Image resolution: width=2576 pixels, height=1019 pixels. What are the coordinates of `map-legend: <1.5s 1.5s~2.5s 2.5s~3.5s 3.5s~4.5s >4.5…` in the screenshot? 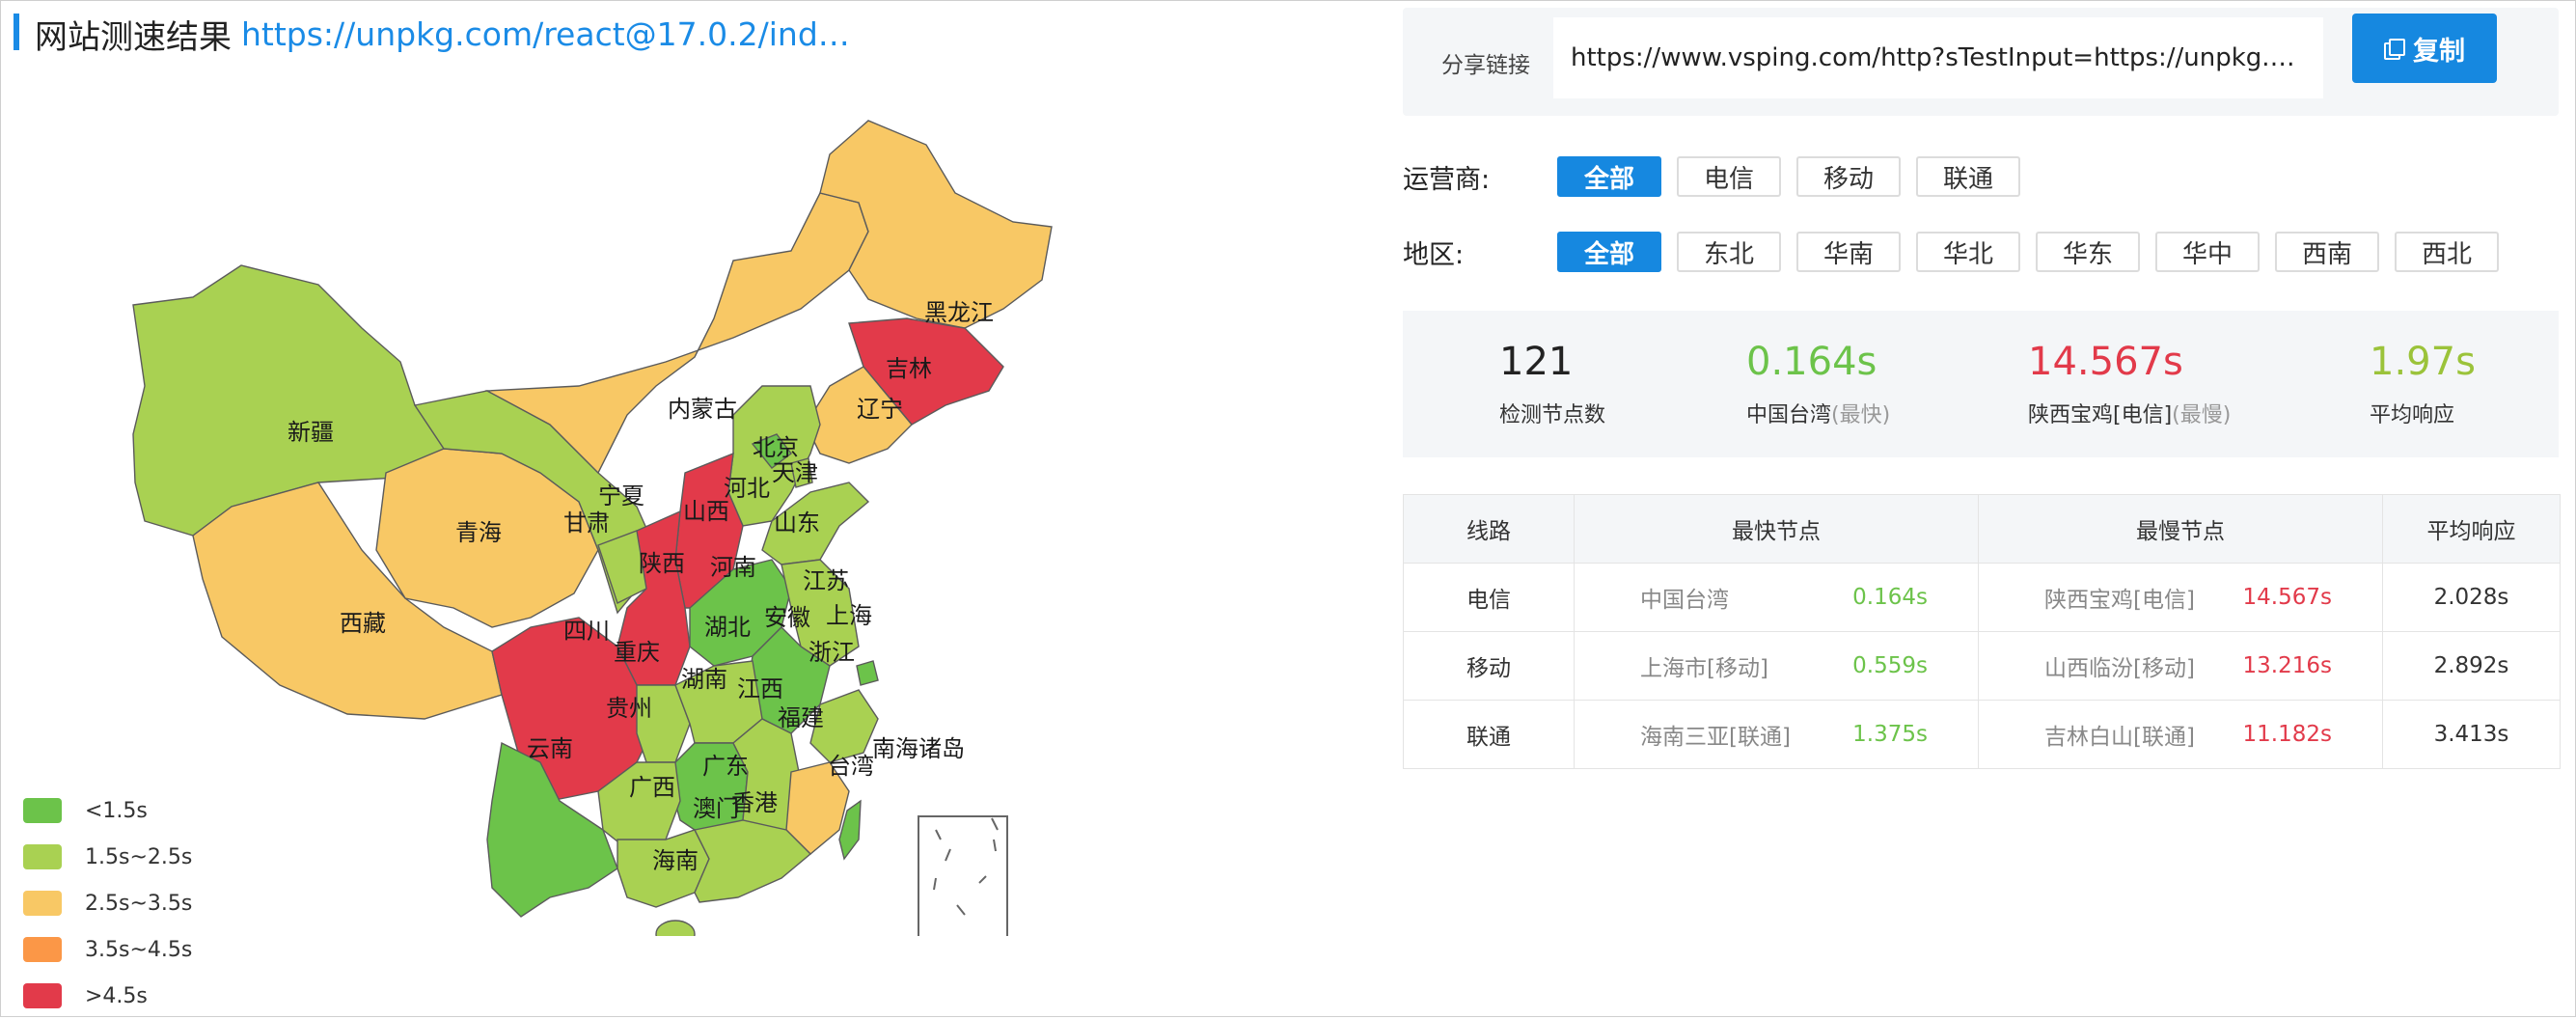 It's located at (108, 903).